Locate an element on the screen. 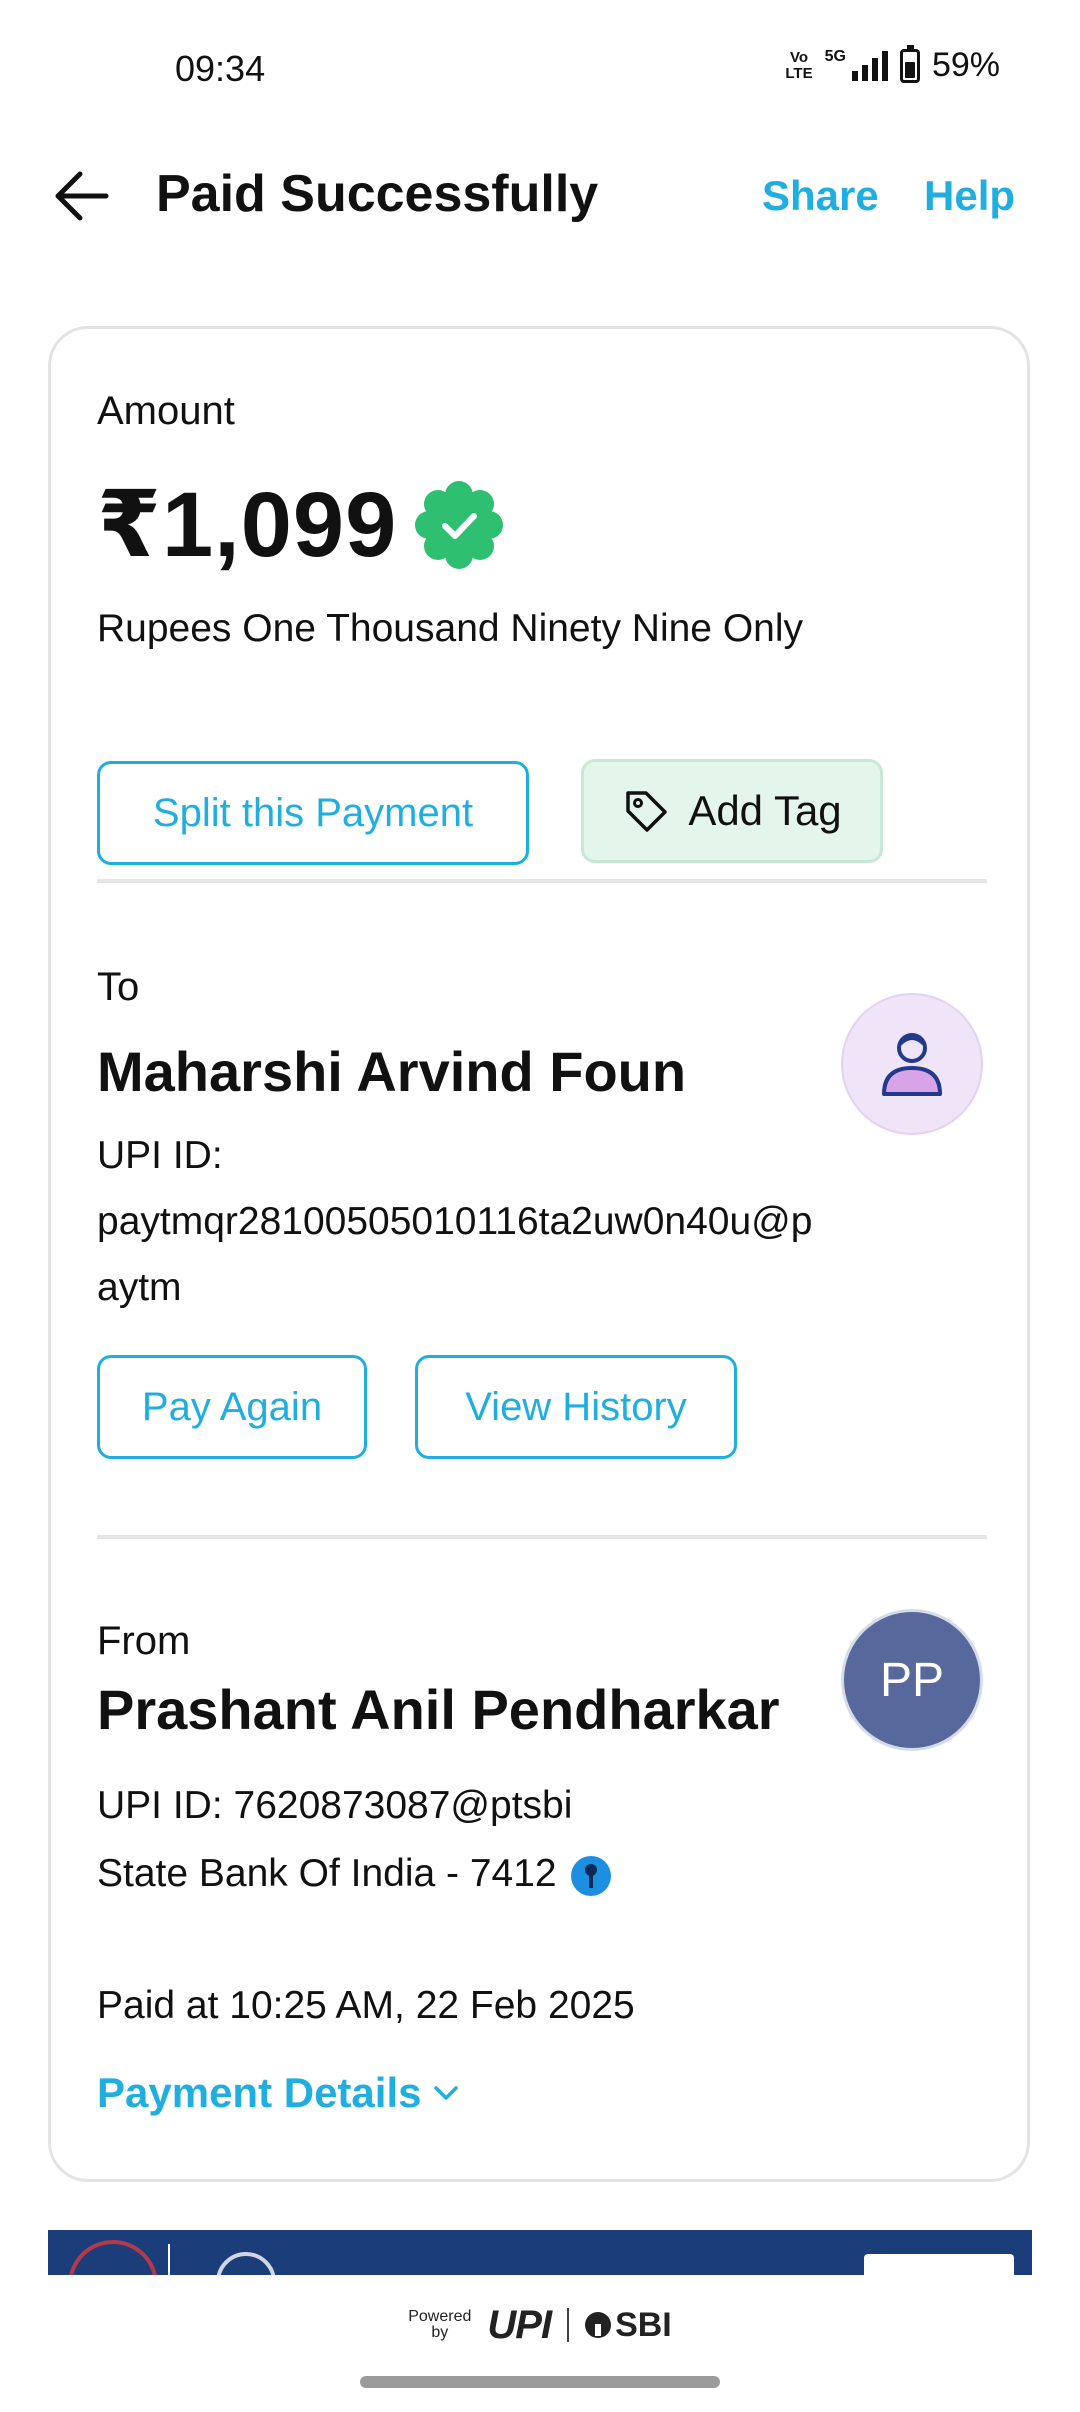  share-button: Share is located at coordinates (820, 196).